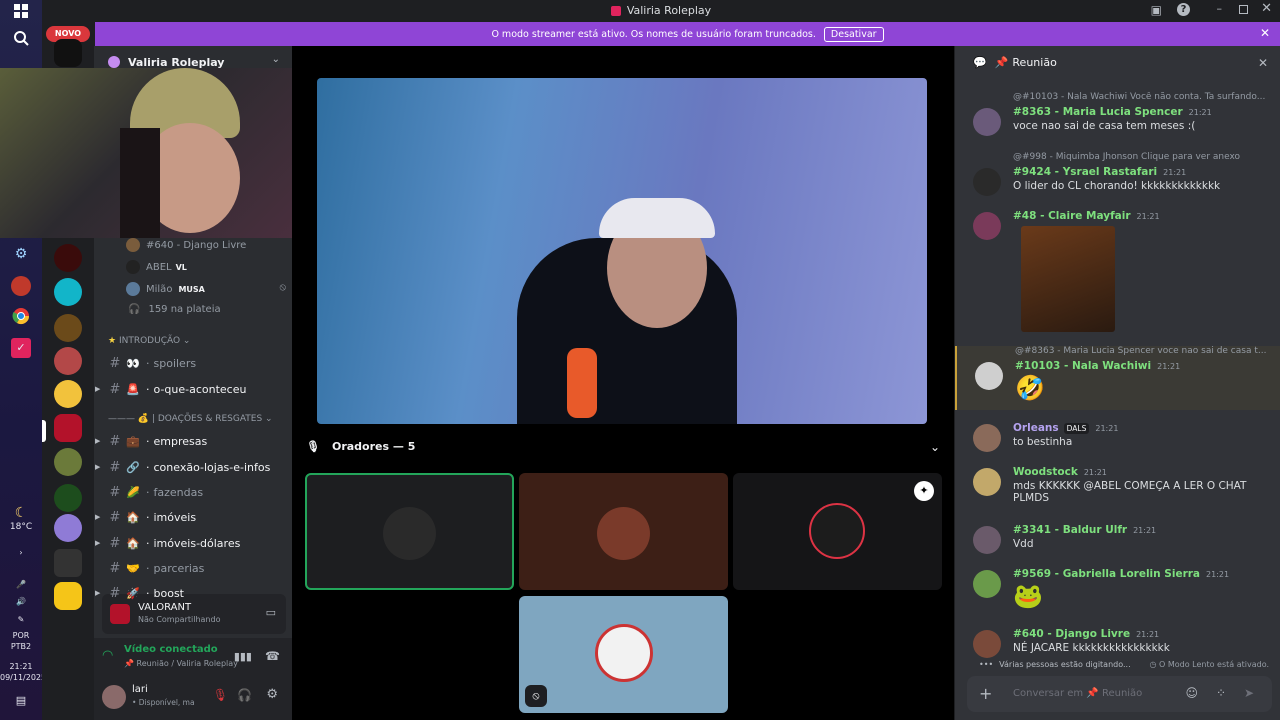  Describe the element at coordinates (140, 689) in the screenshot. I see `username: lari` at that location.